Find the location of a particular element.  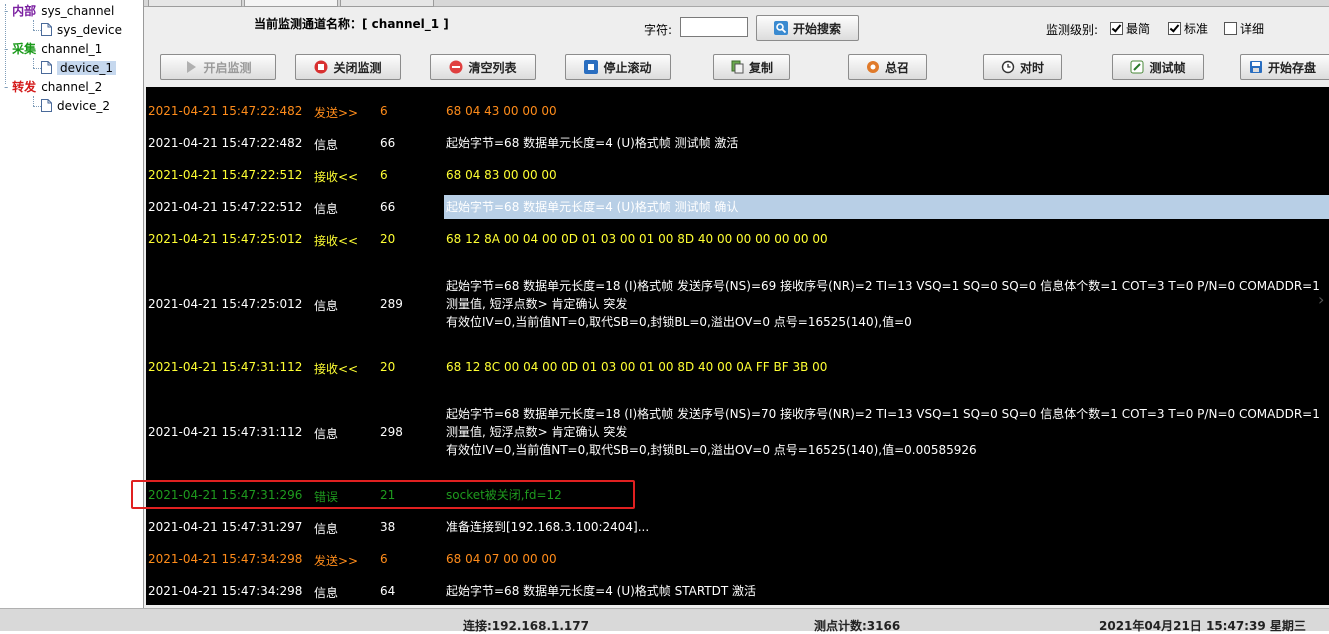

general-call-button: 总召 is located at coordinates (887, 67).